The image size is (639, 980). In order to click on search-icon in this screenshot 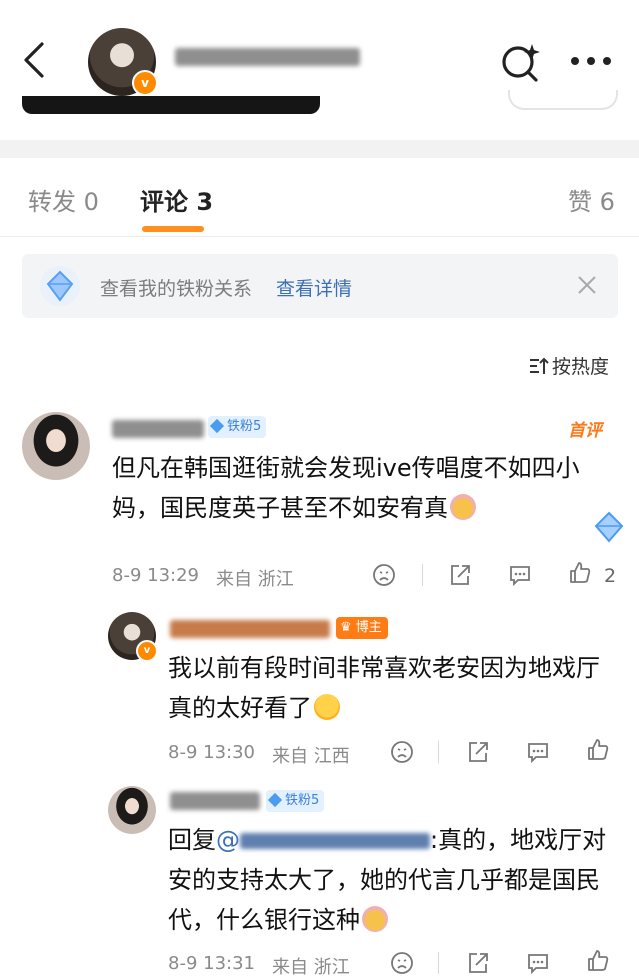, I will do `click(521, 62)`.